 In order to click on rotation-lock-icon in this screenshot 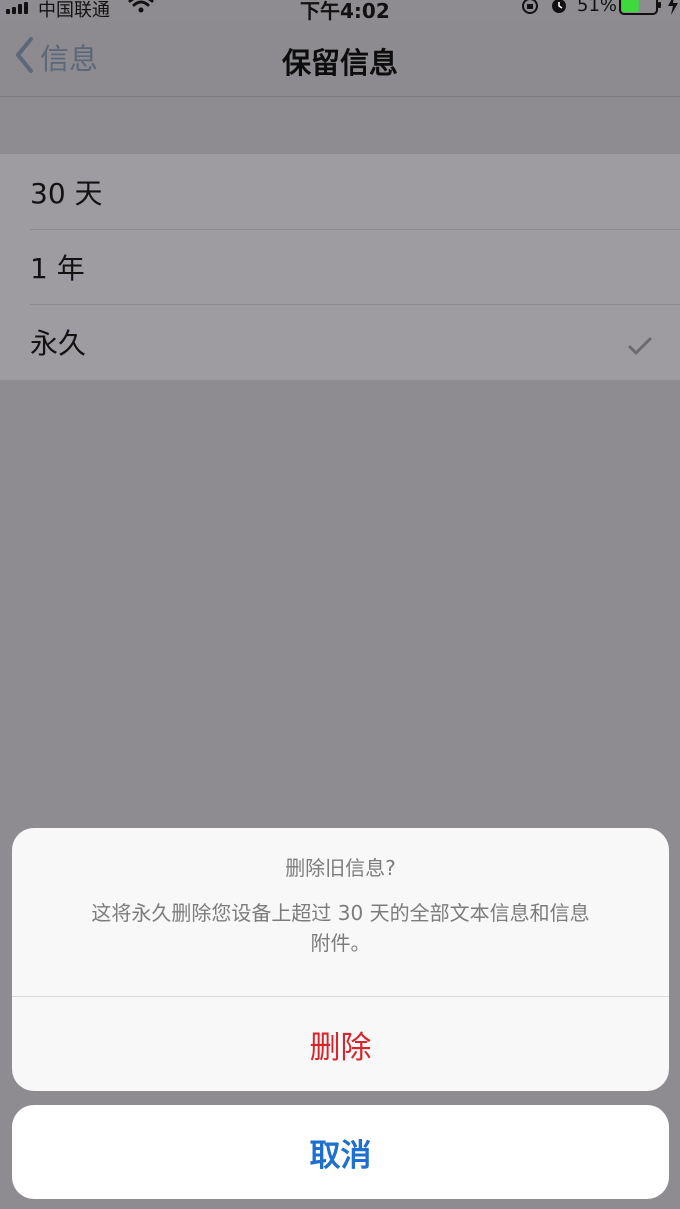, I will do `click(530, 10)`.